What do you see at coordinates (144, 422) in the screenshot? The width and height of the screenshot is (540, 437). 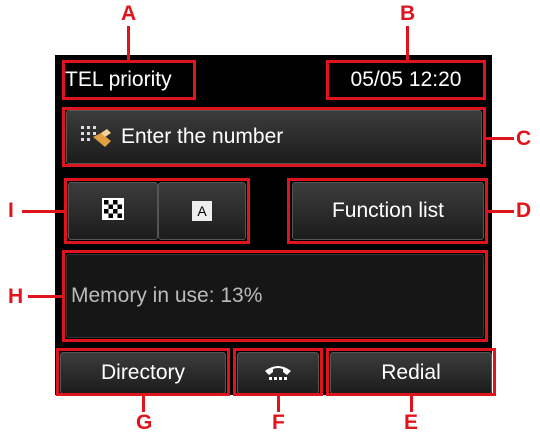 I see `callout-label-g: G` at bounding box center [144, 422].